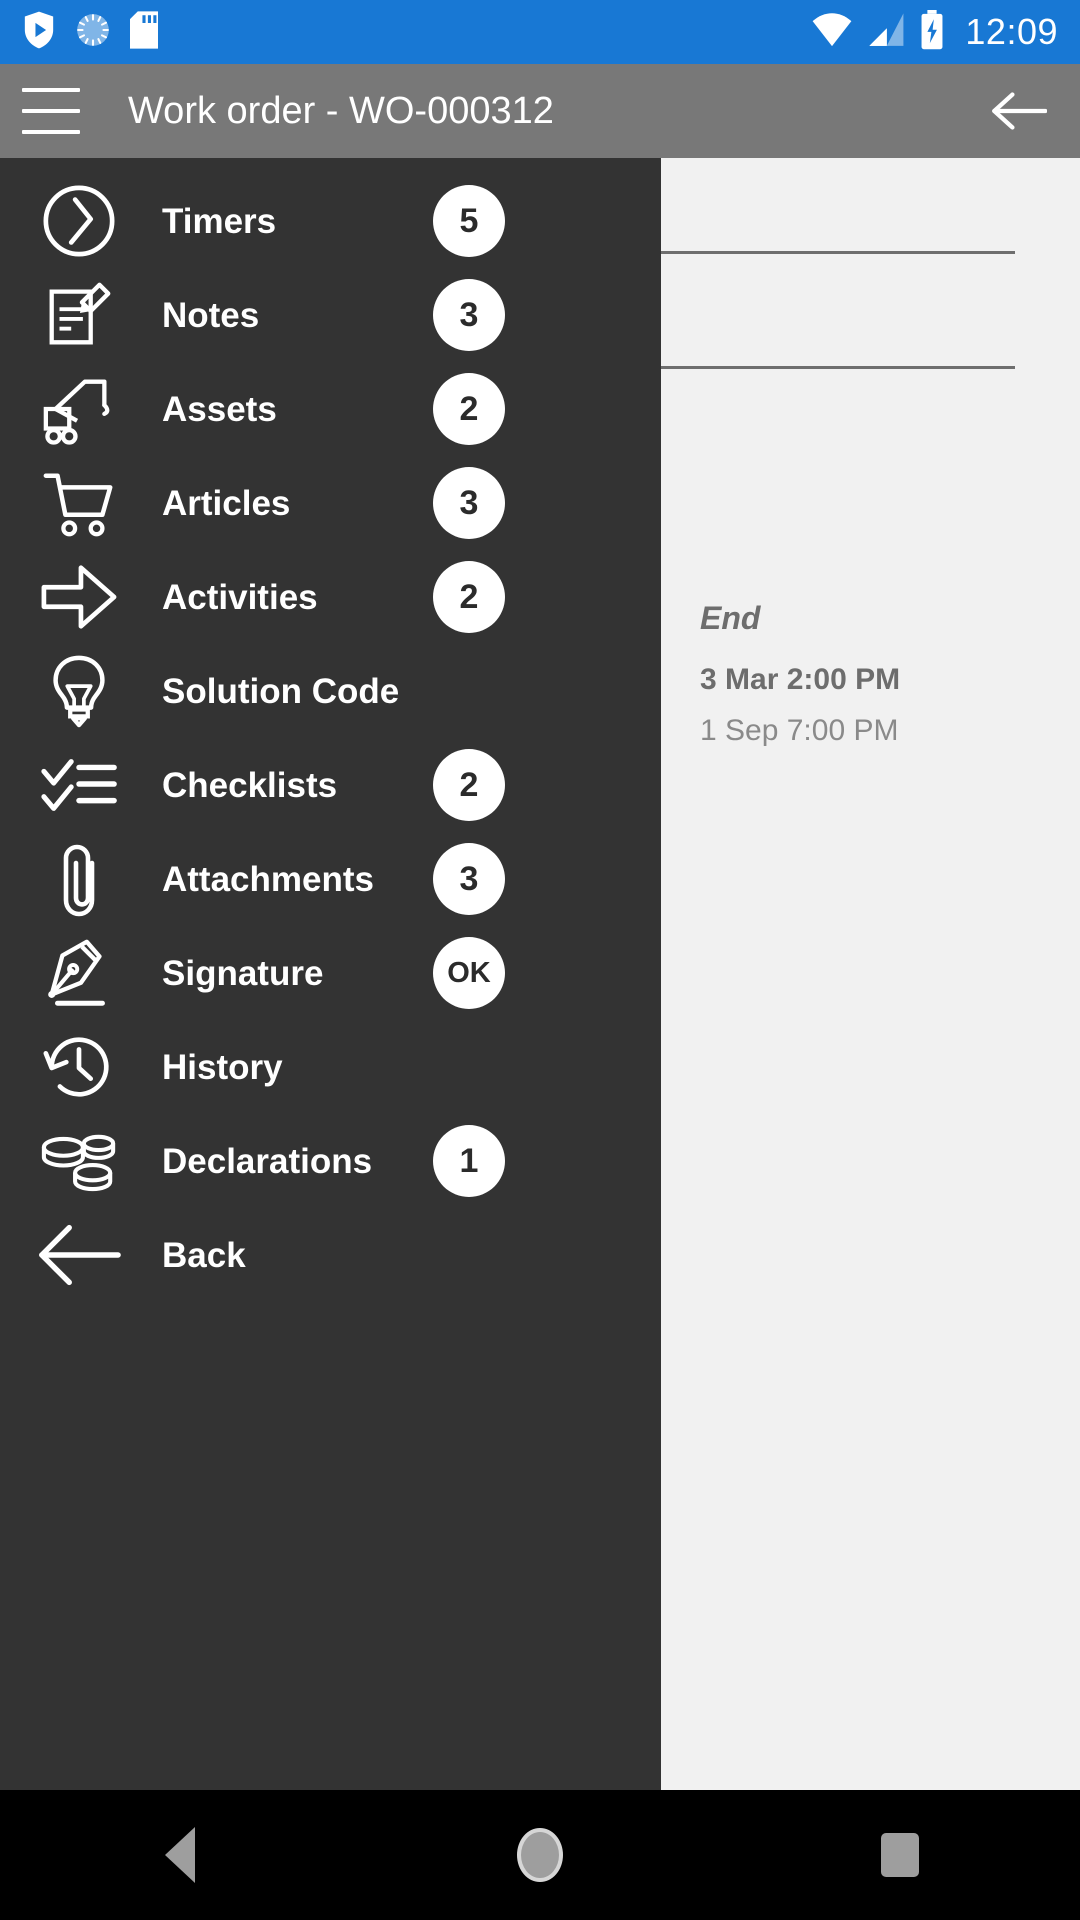 Image resolution: width=1080 pixels, height=1920 pixels. What do you see at coordinates (79, 785) in the screenshot?
I see `checklist-icon` at bounding box center [79, 785].